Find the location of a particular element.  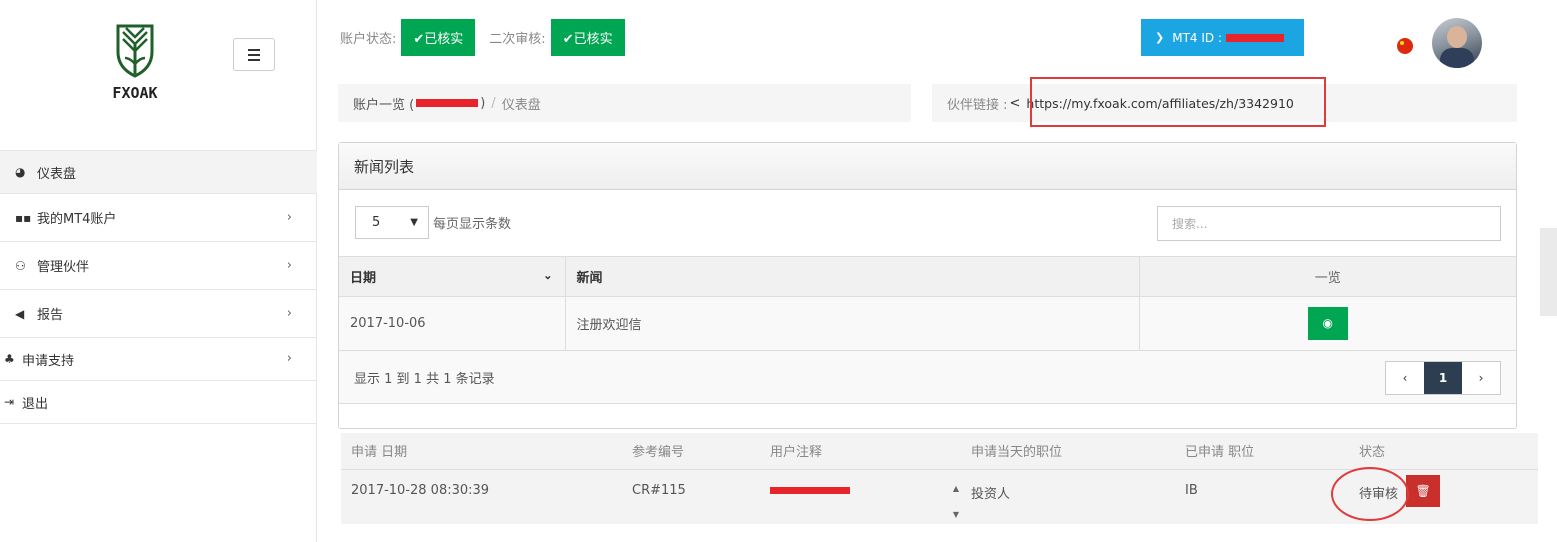

second-review-label: 二次审核: is located at coordinates (517, 39).